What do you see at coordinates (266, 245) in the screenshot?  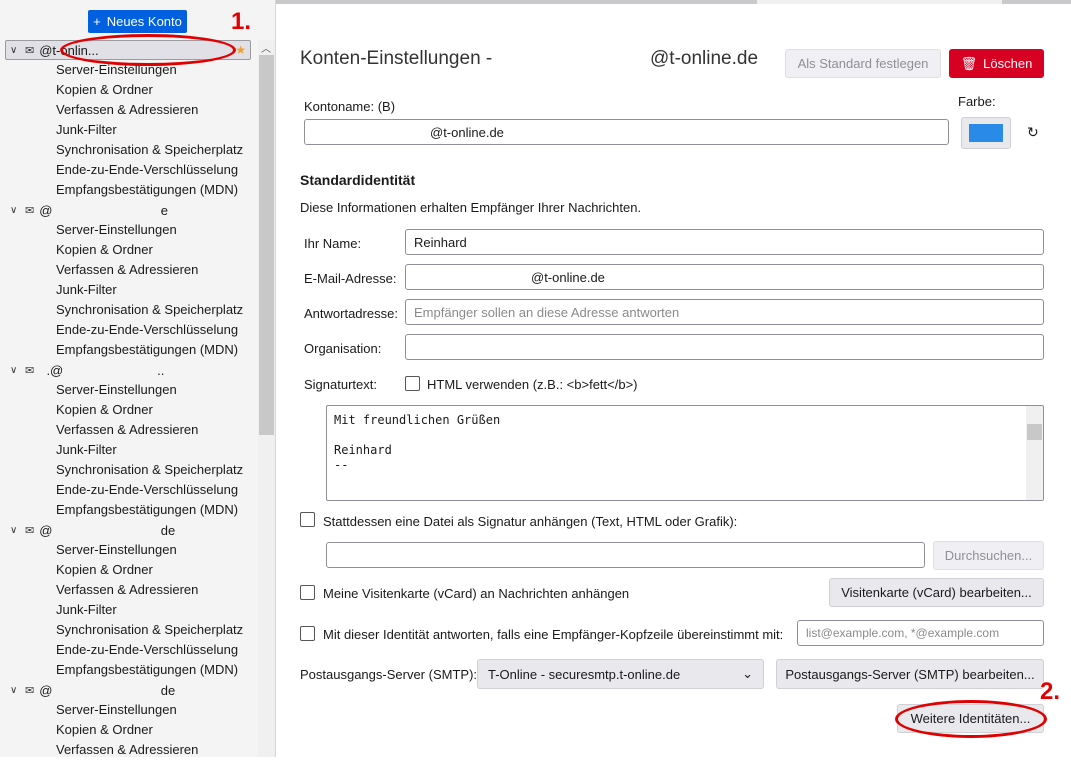 I see `scrollbar-thumb` at bounding box center [266, 245].